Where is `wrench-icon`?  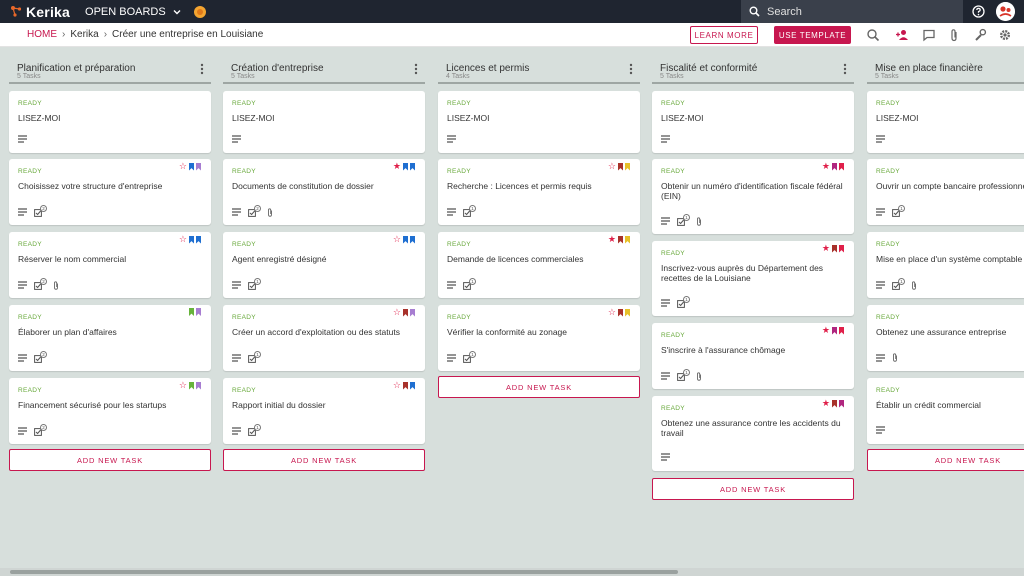 wrench-icon is located at coordinates (980, 35).